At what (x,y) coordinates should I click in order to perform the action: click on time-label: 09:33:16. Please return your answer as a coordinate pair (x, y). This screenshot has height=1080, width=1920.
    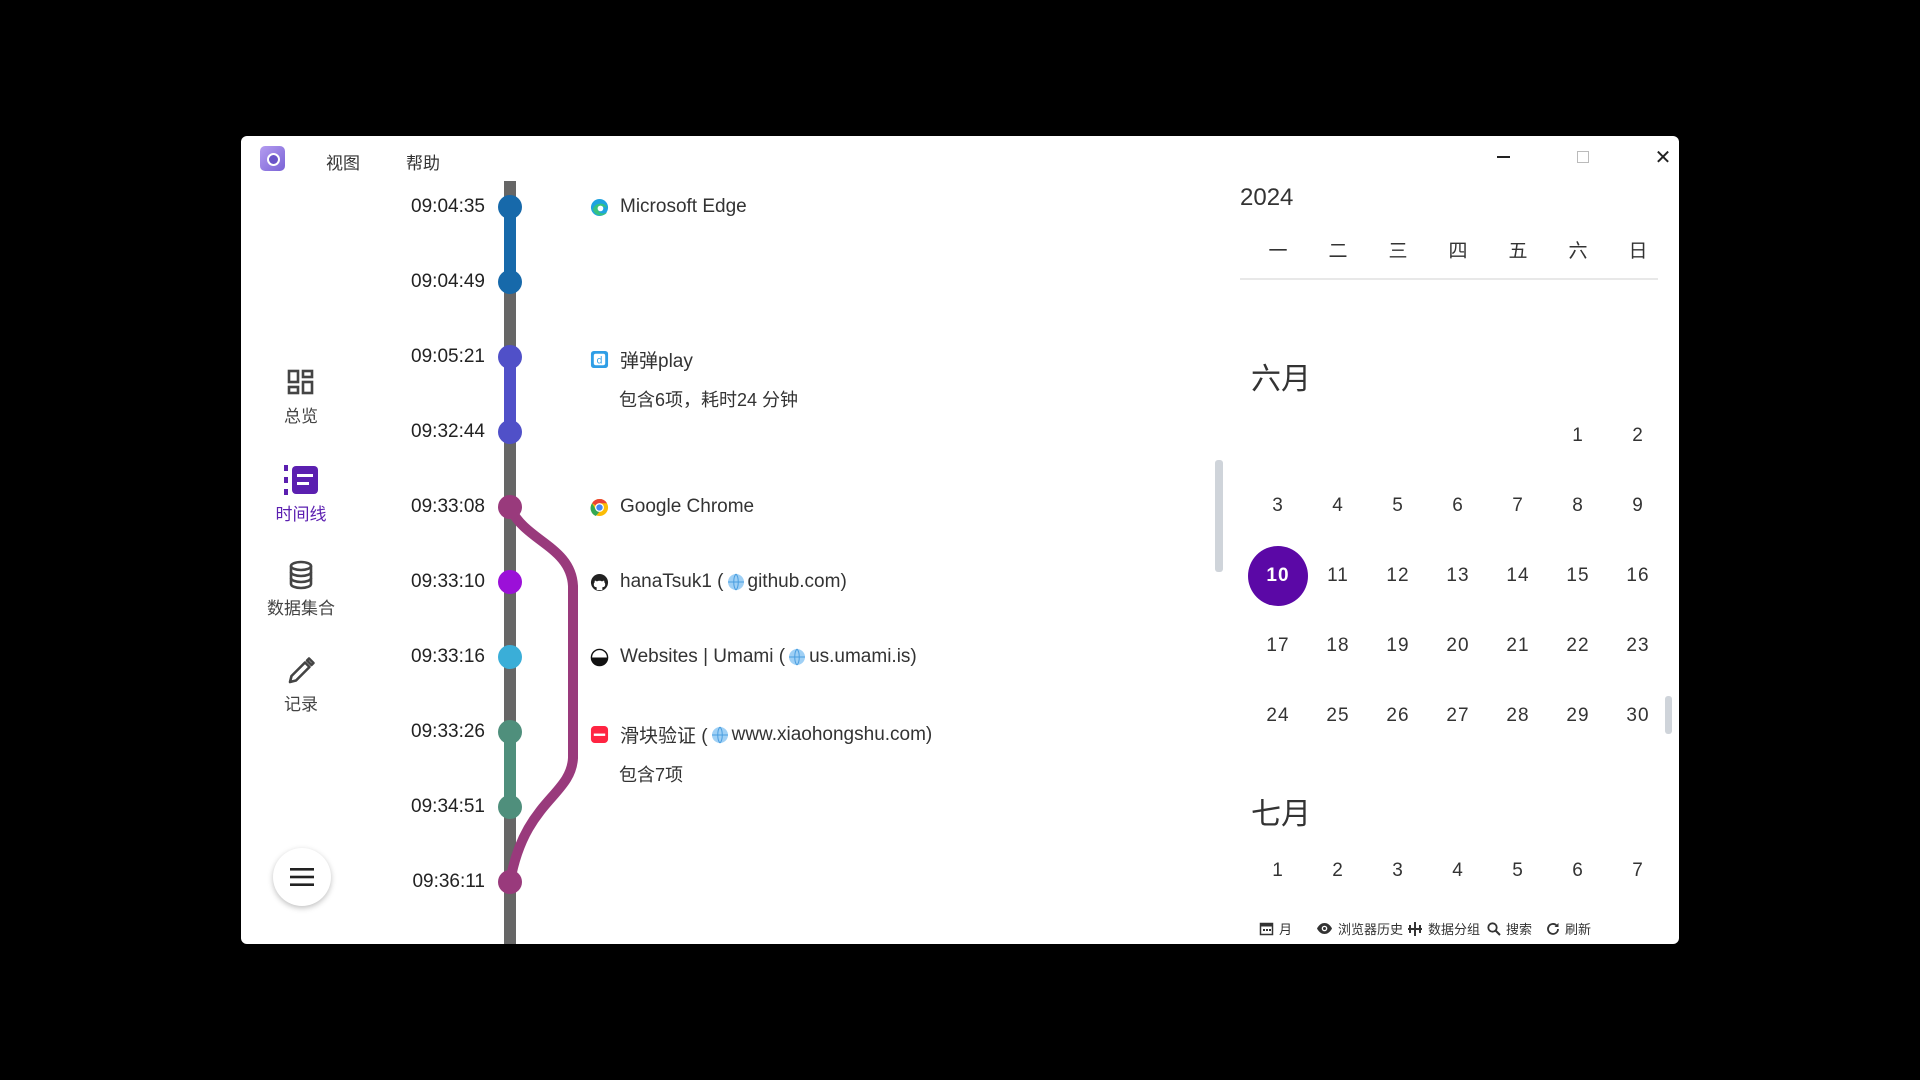
    Looking at the image, I should click on (448, 656).